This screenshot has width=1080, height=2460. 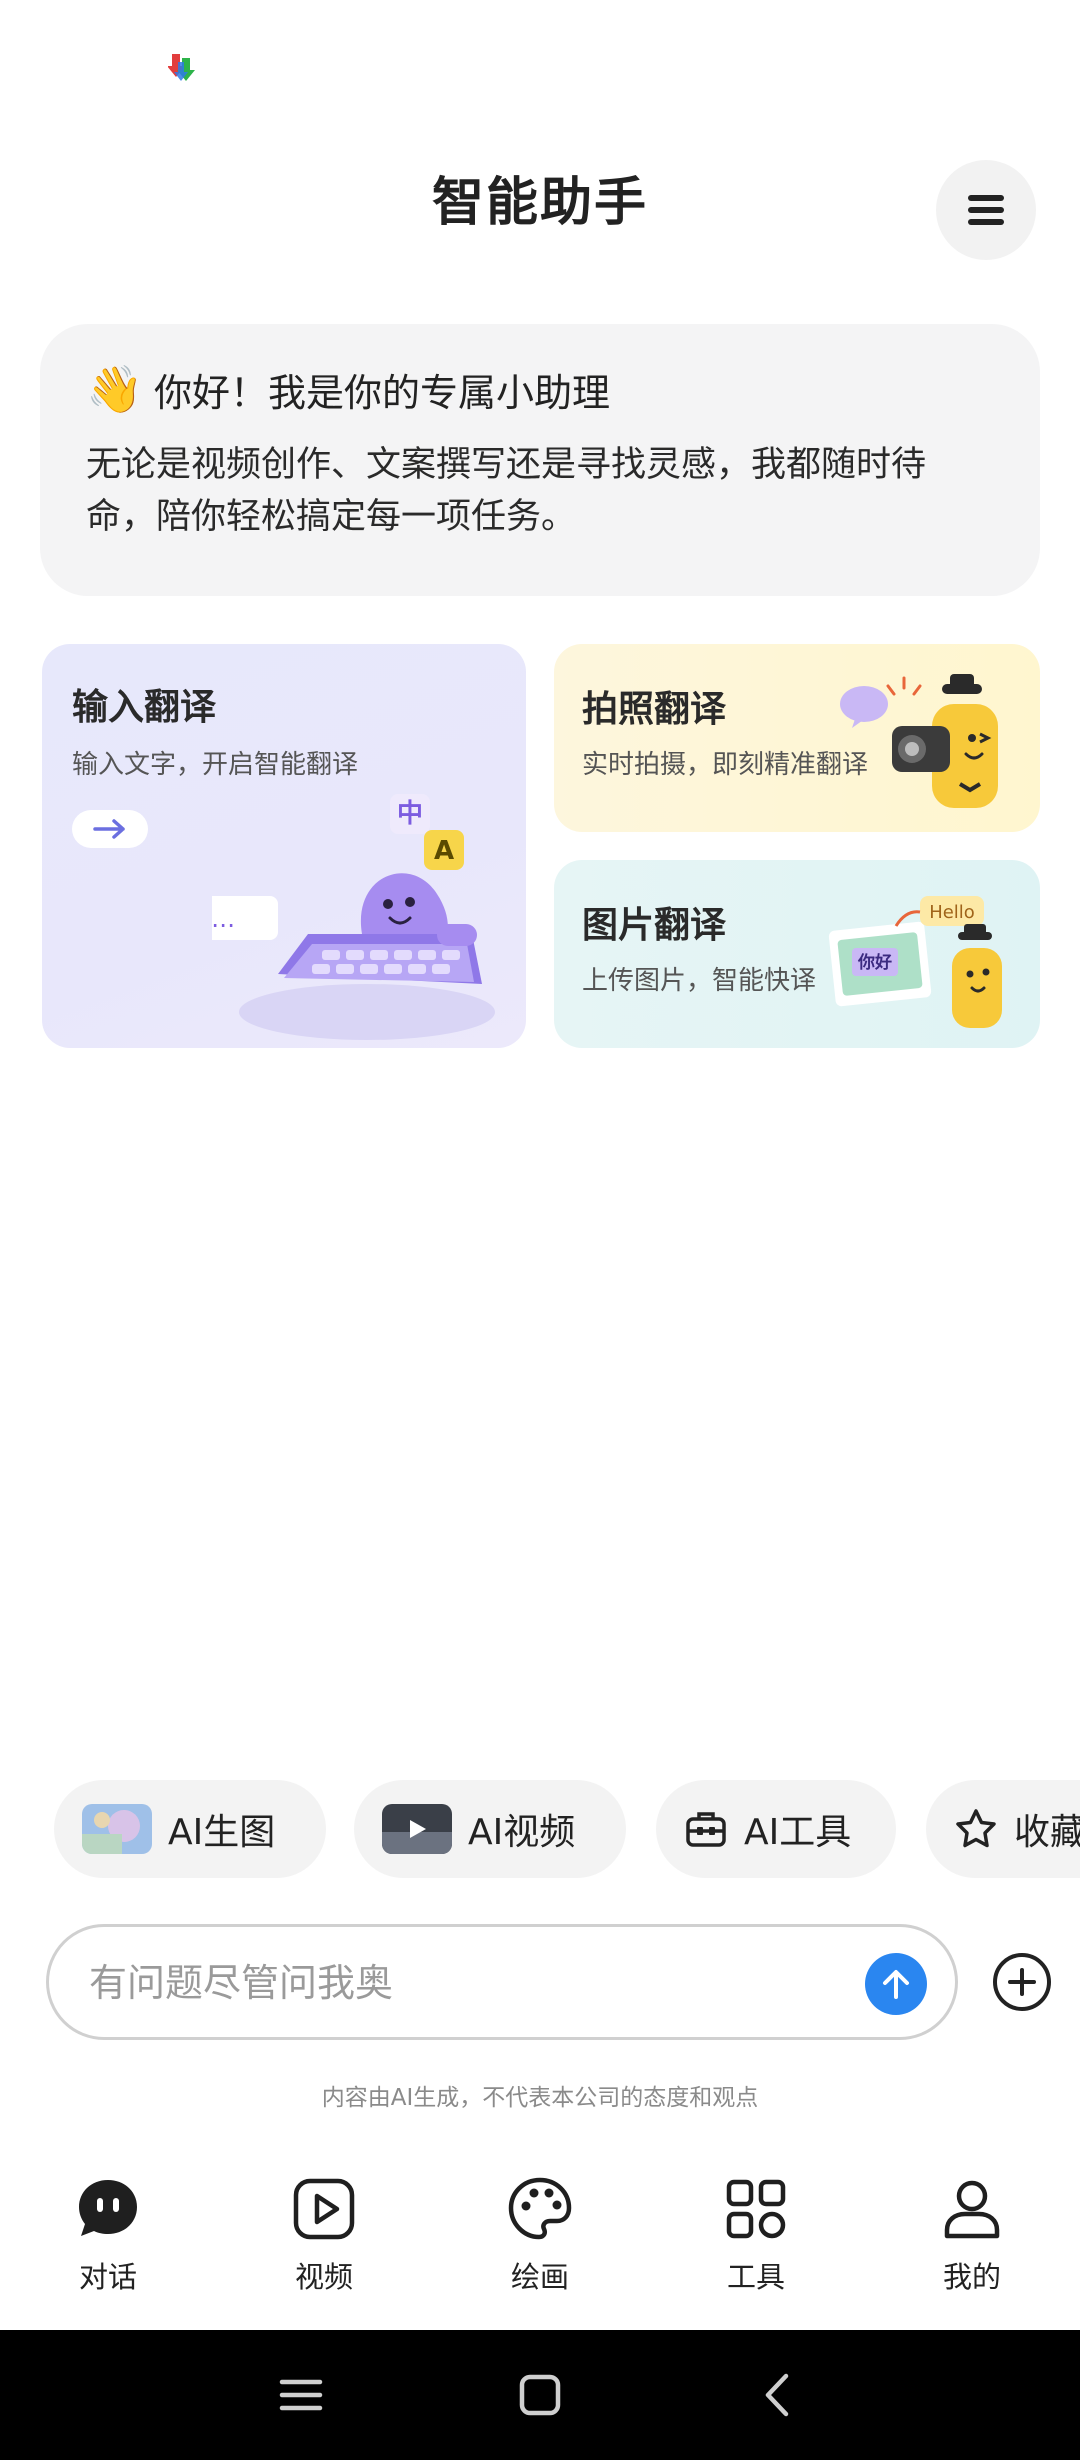 I want to click on nav-label-chat: 对话, so click(x=107, y=2277).